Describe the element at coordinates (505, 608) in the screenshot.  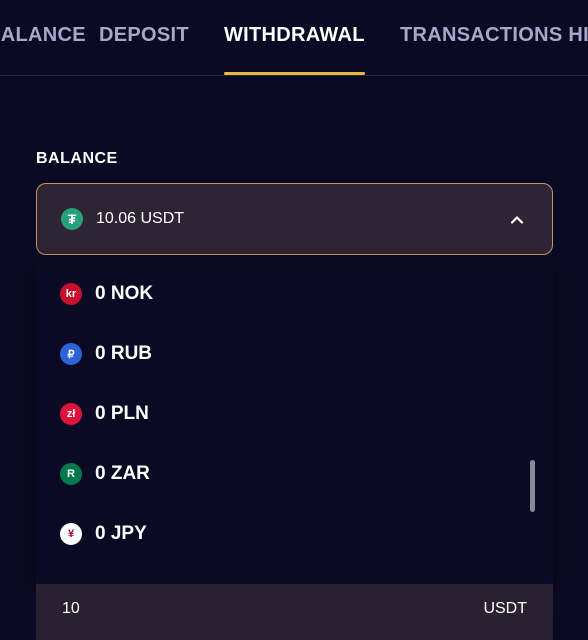
I see `amount-unit: USDT` at that location.